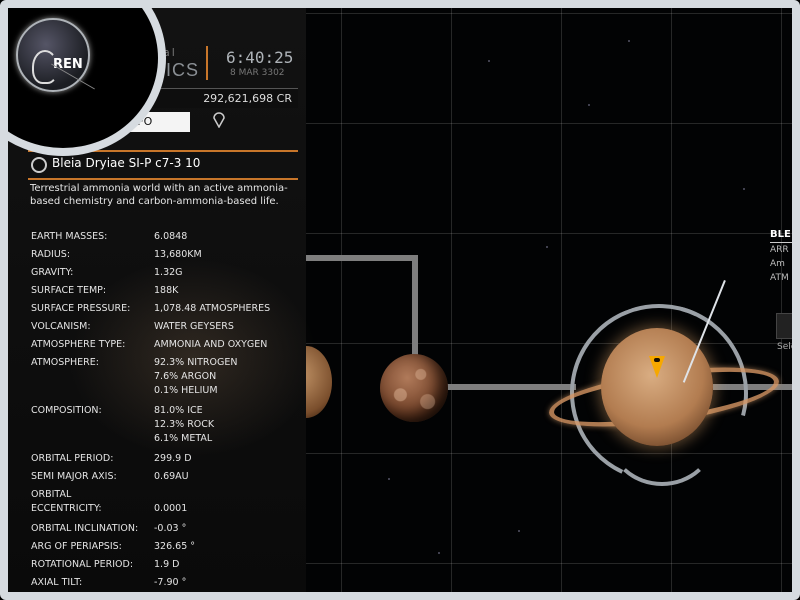 The image size is (800, 600). What do you see at coordinates (57, 582) in the screenshot?
I see `property-label: AXIAL TILT:` at bounding box center [57, 582].